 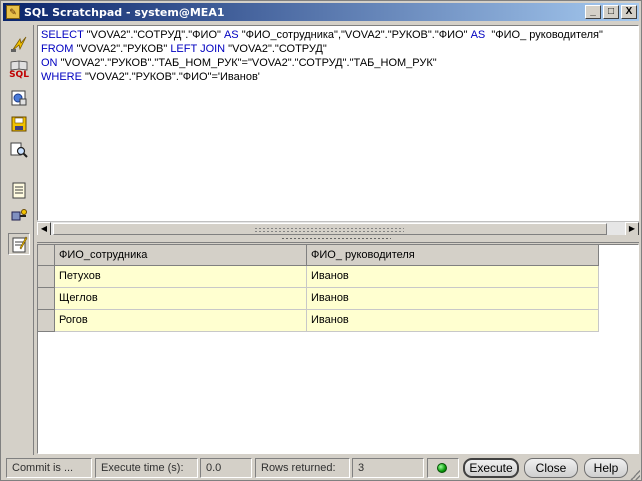 What do you see at coordinates (544, 35) in the screenshot?
I see `sql-token: "ФИО_ руководителя"` at bounding box center [544, 35].